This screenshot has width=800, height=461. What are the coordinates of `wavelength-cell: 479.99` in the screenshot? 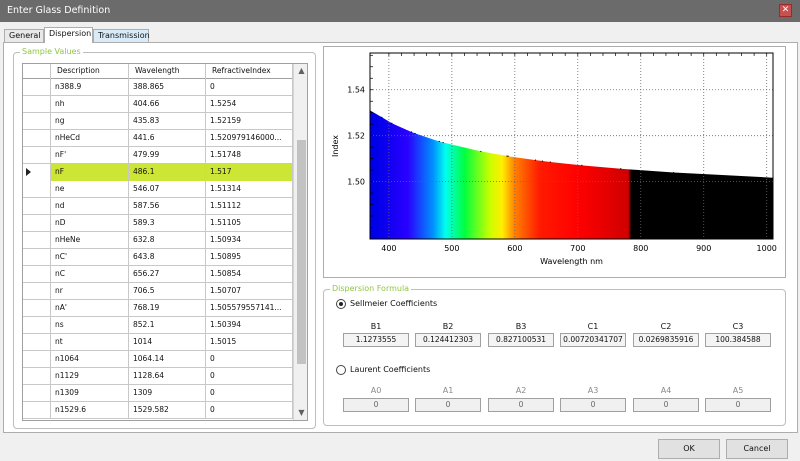 It's located at (167, 155).